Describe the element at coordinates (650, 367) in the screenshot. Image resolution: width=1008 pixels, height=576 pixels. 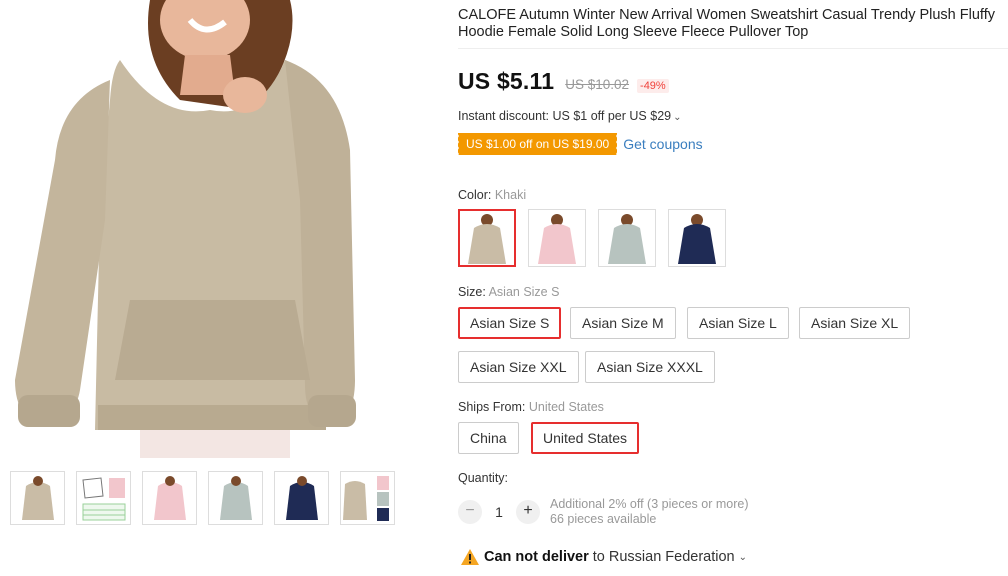
I see `size-option-xxxl: Asian Size XXXL` at that location.